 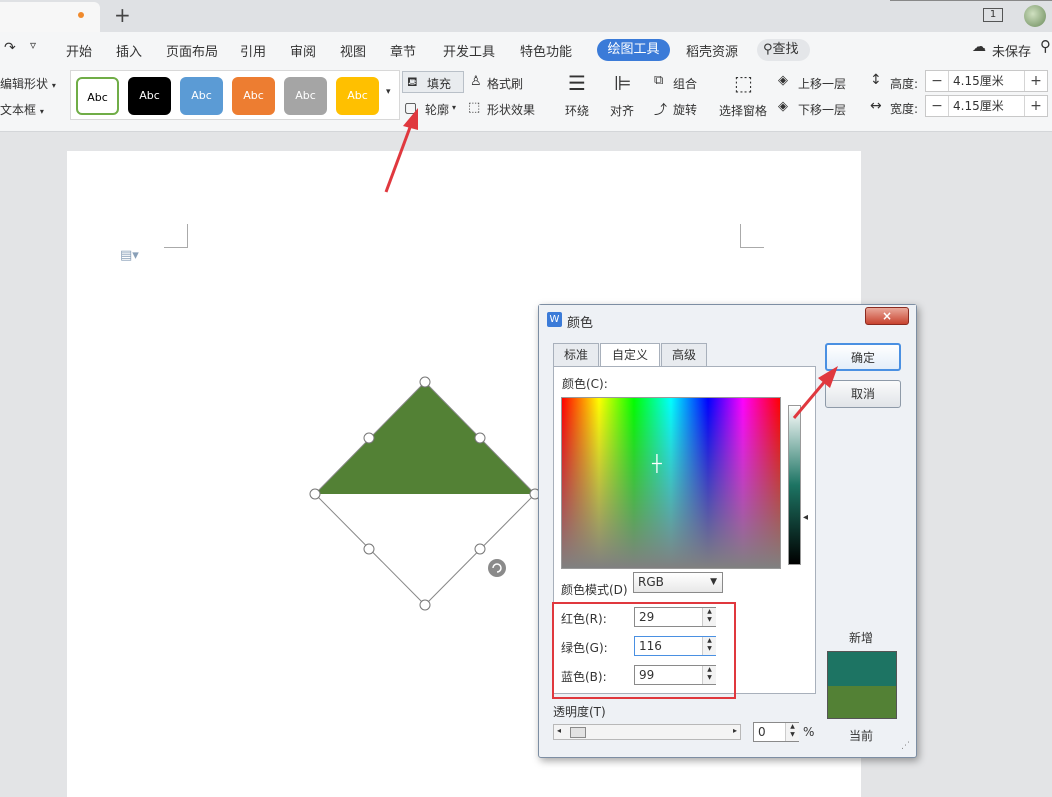 I want to click on slider-left-icon: ◂, so click(x=559, y=730).